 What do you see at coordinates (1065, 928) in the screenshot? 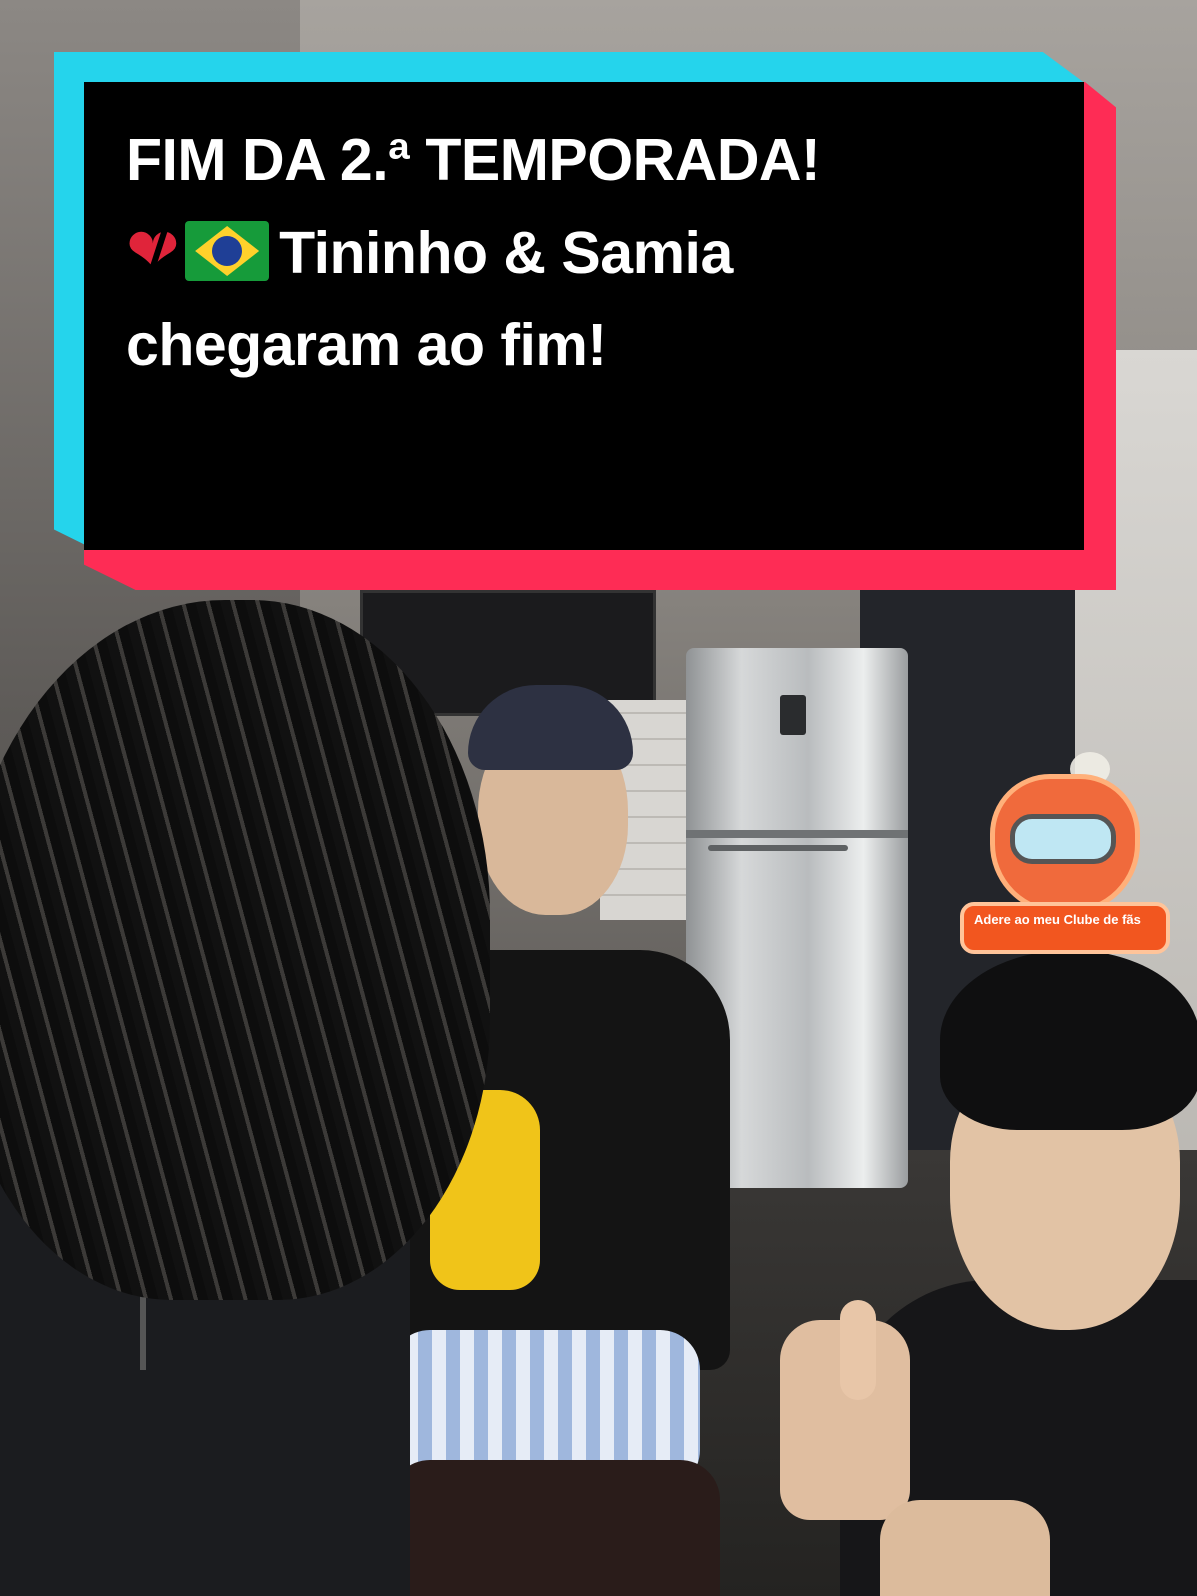
I see `fan-club-label: Adere ao meu Clube de fãs` at bounding box center [1065, 928].